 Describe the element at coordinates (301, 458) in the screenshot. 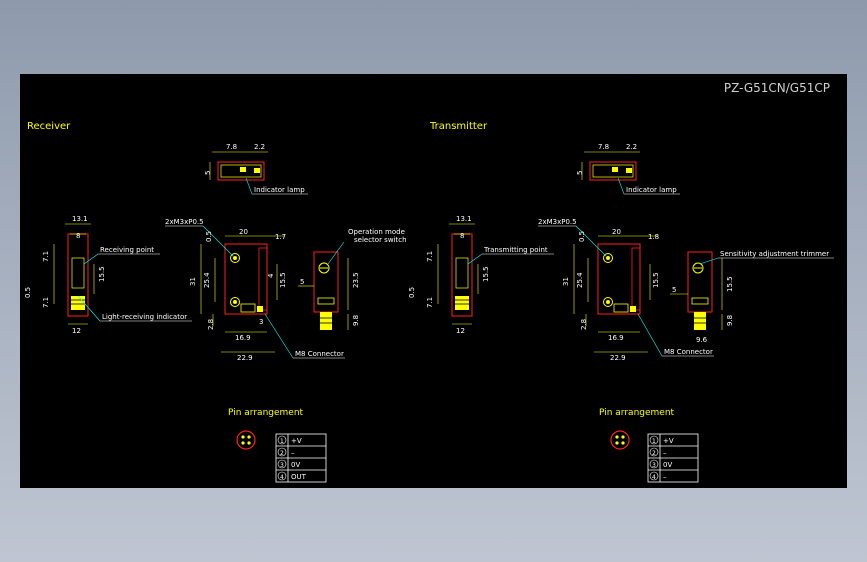

I see `receiver-pin-table: 1 +V 2 – 3 0V 4 OUT` at that location.